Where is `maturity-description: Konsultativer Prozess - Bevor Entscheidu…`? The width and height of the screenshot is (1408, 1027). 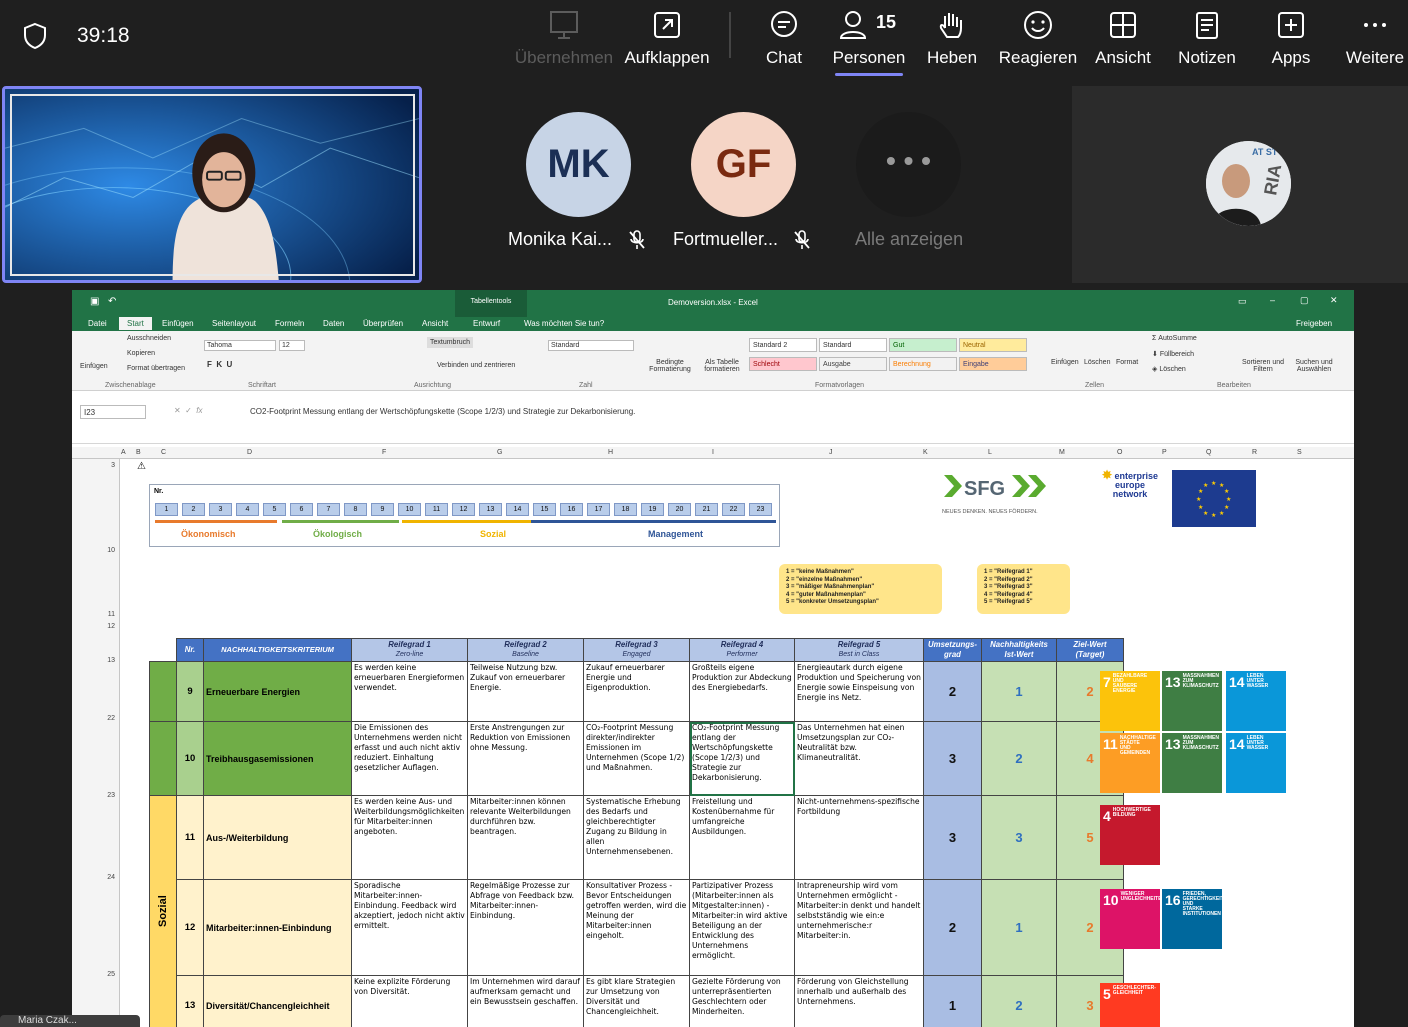
maturity-description: Konsultativer Prozess - Bevor Entscheidu… is located at coordinates (636, 927).